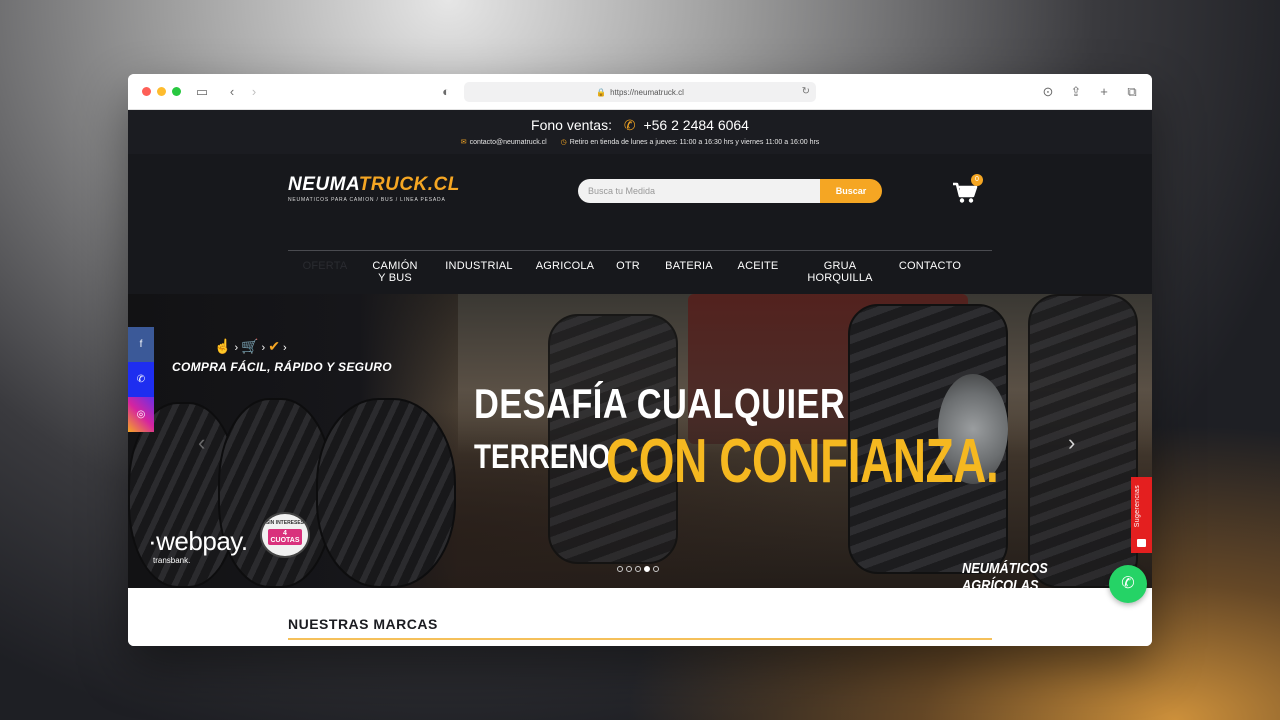  I want to click on forward-icon: ›, so click(254, 92).